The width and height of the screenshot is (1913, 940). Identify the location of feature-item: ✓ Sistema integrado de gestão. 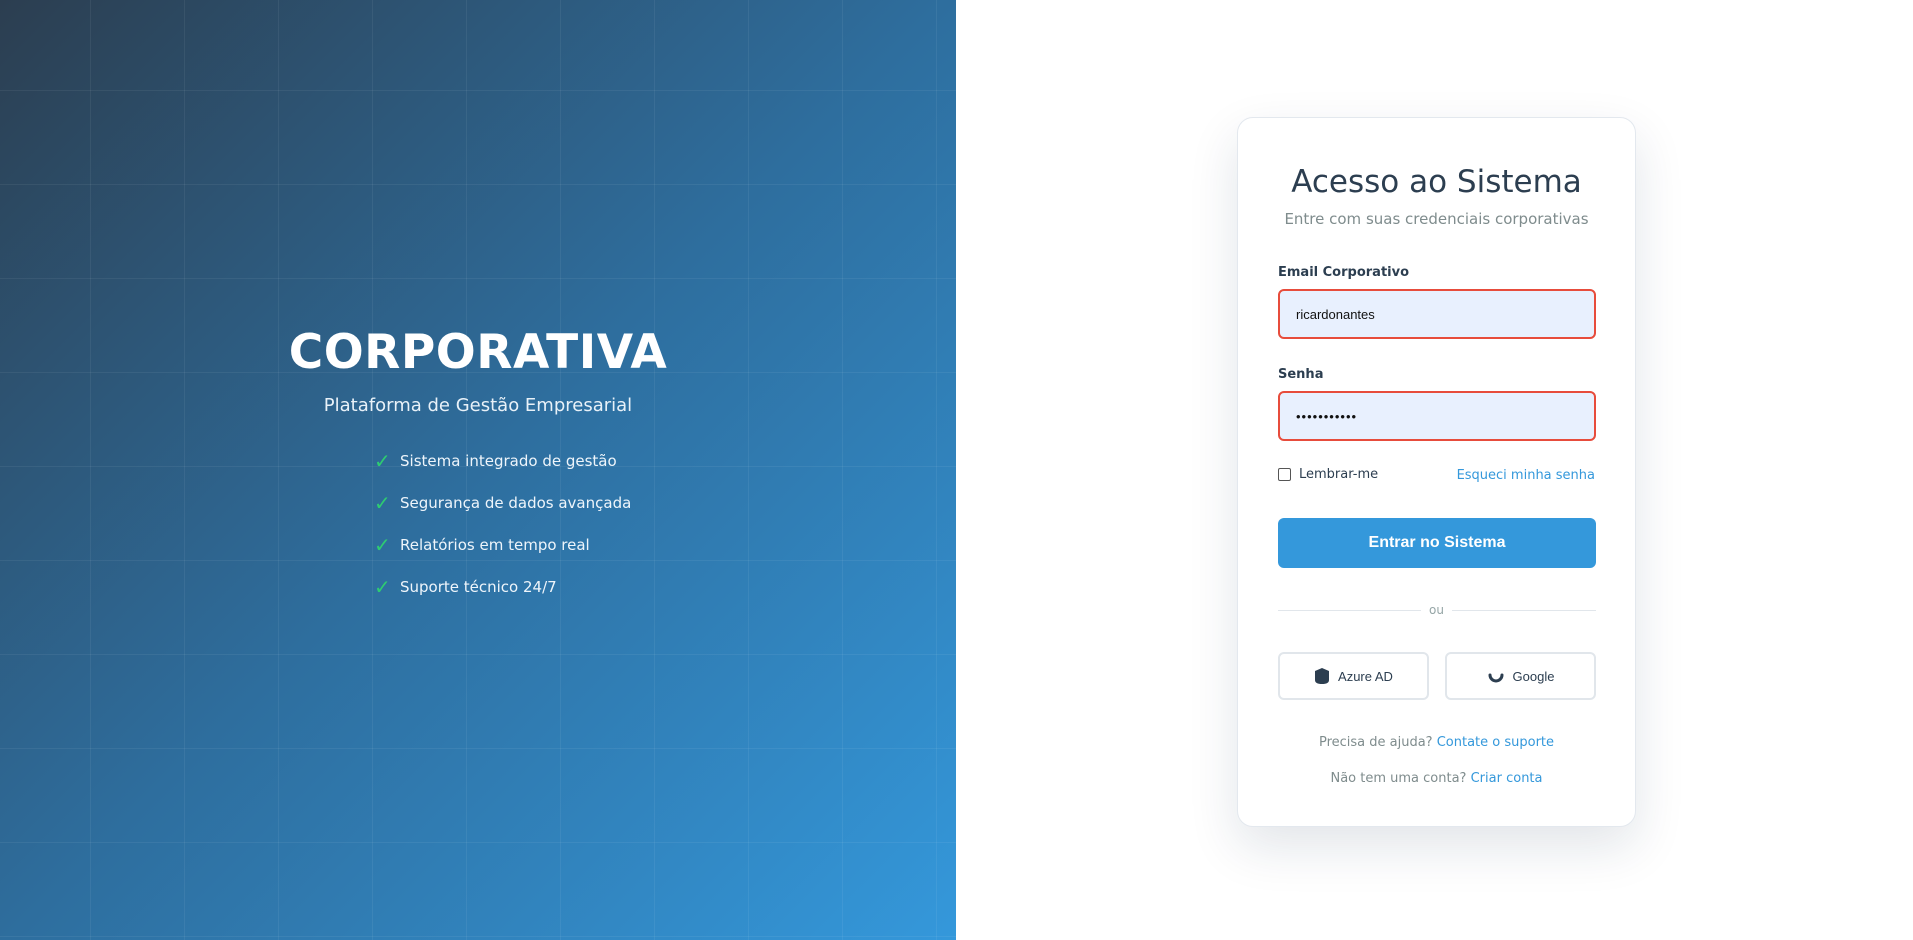
(504, 461).